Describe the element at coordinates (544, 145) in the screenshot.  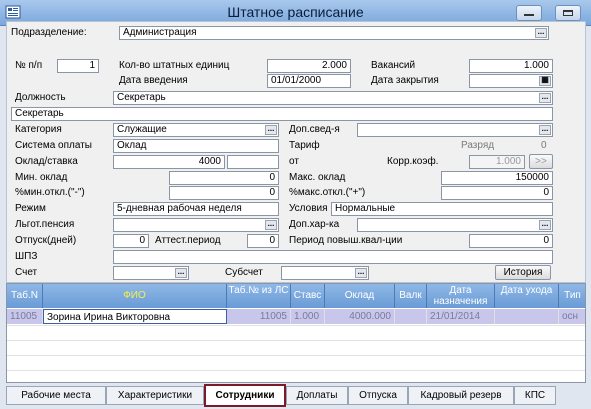
I see `grade-value: 0` at that location.